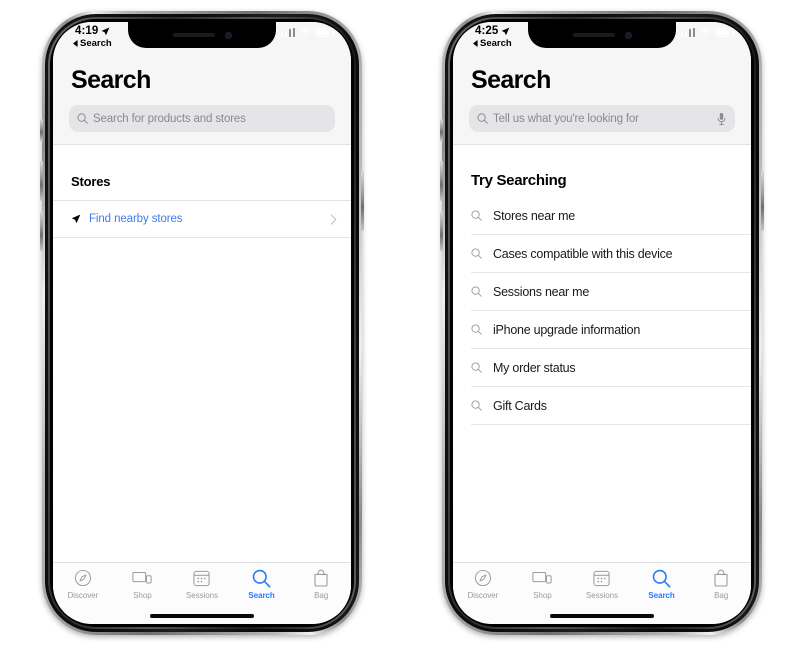  I want to click on list-item: iPhone upgrade information, so click(611, 330).